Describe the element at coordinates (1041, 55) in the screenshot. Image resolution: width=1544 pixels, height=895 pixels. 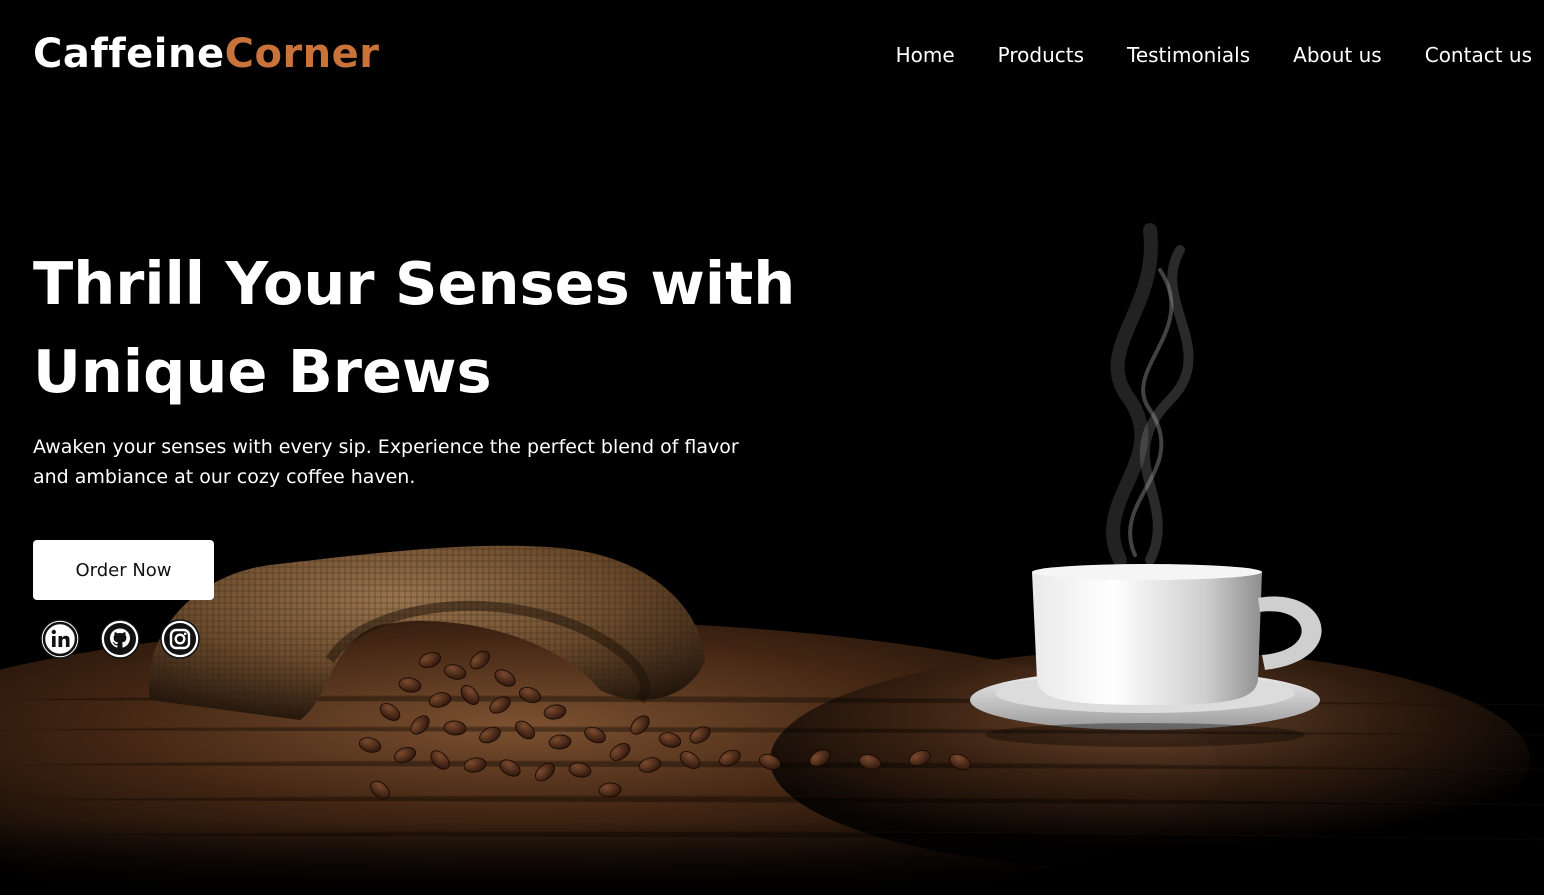
I see `nav-item-products: Products` at that location.